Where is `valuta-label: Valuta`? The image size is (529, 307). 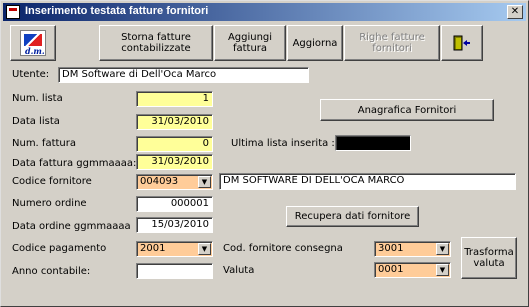
valuta-label: Valuta is located at coordinates (239, 270).